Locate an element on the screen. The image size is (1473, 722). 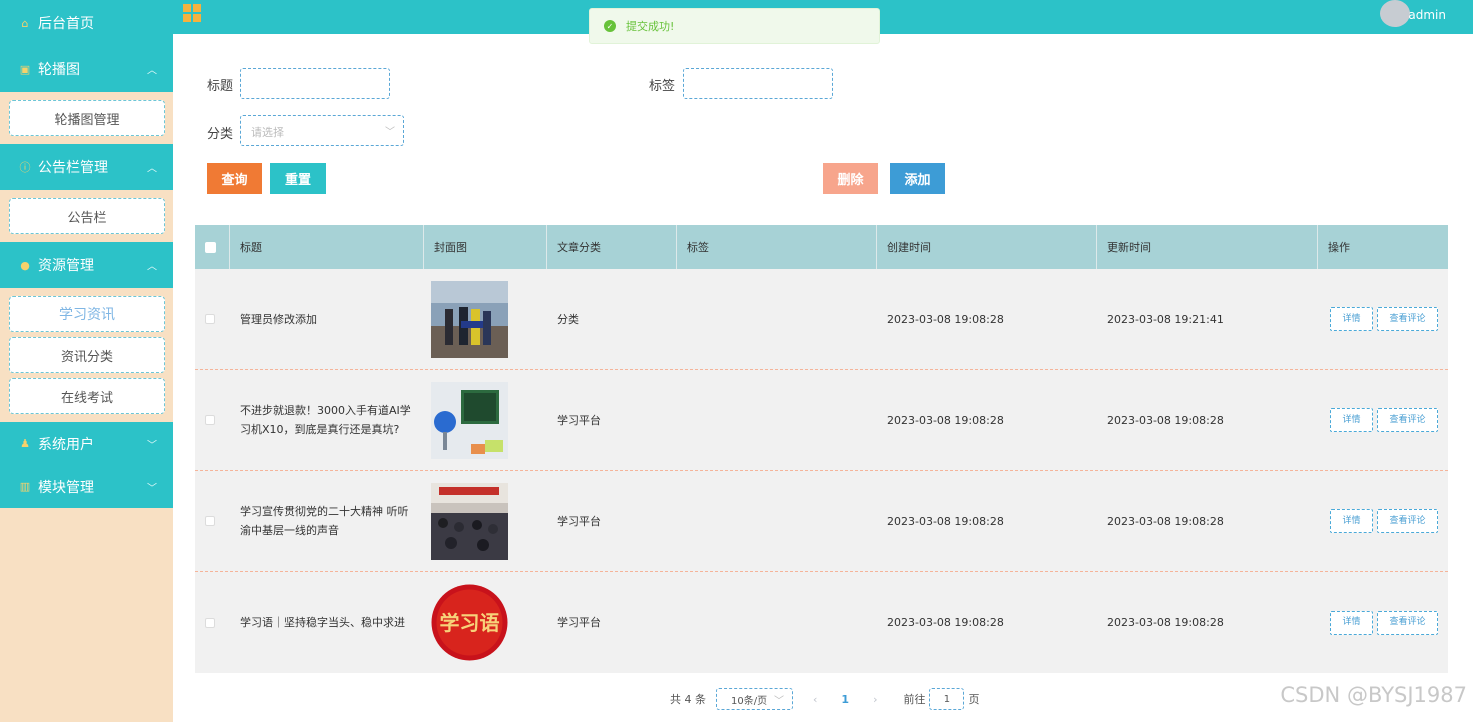
col-actions: 操作 is located at coordinates (1339, 247).